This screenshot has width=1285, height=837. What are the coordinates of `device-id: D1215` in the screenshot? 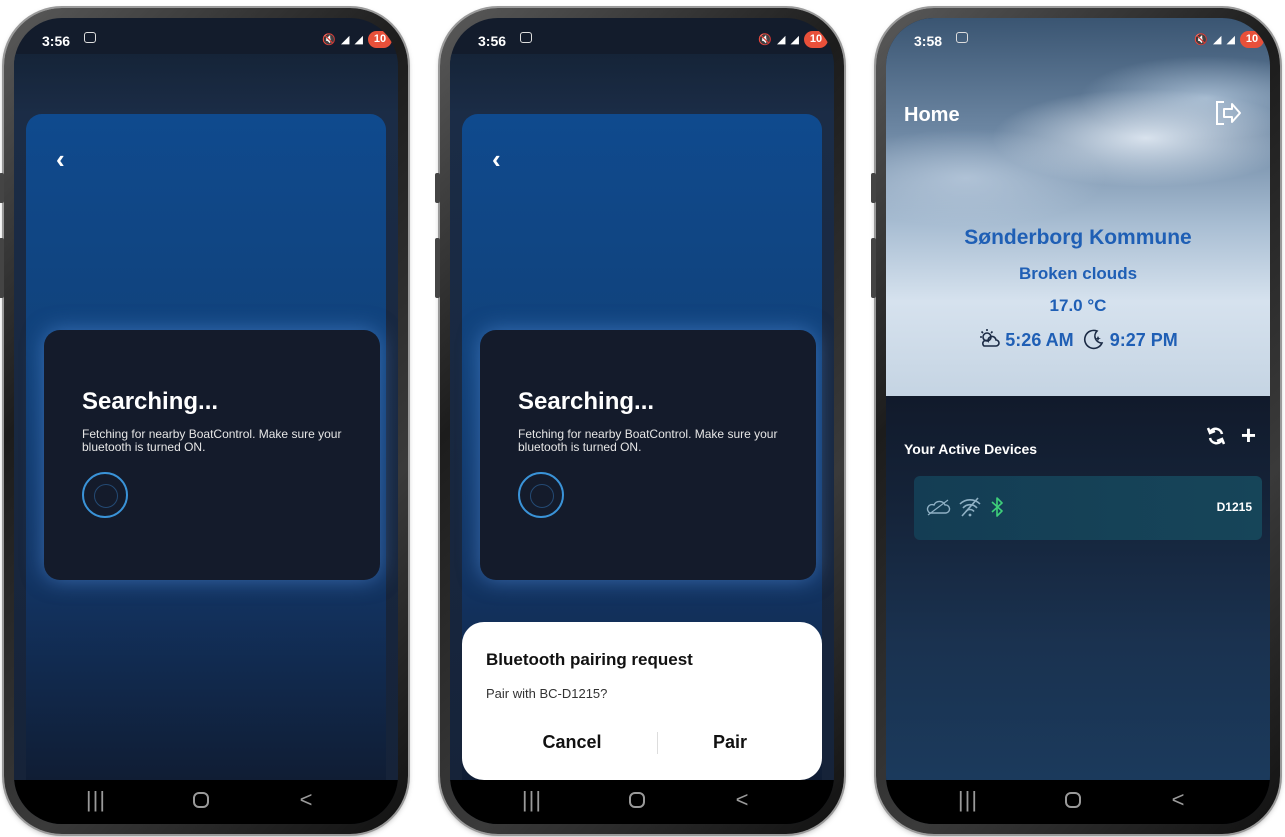 It's located at (1234, 507).